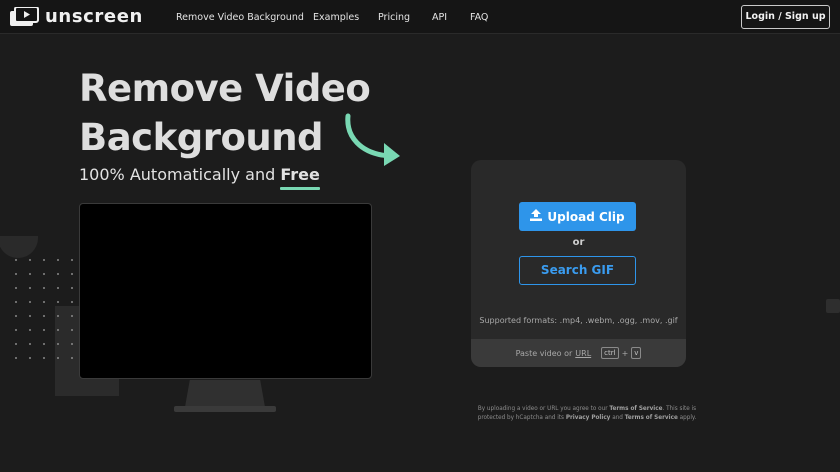 This screenshot has height=472, width=840. Describe the element at coordinates (651, 418) in the screenshot. I see `hcaptcha-terms-link: Terms of Service` at that location.